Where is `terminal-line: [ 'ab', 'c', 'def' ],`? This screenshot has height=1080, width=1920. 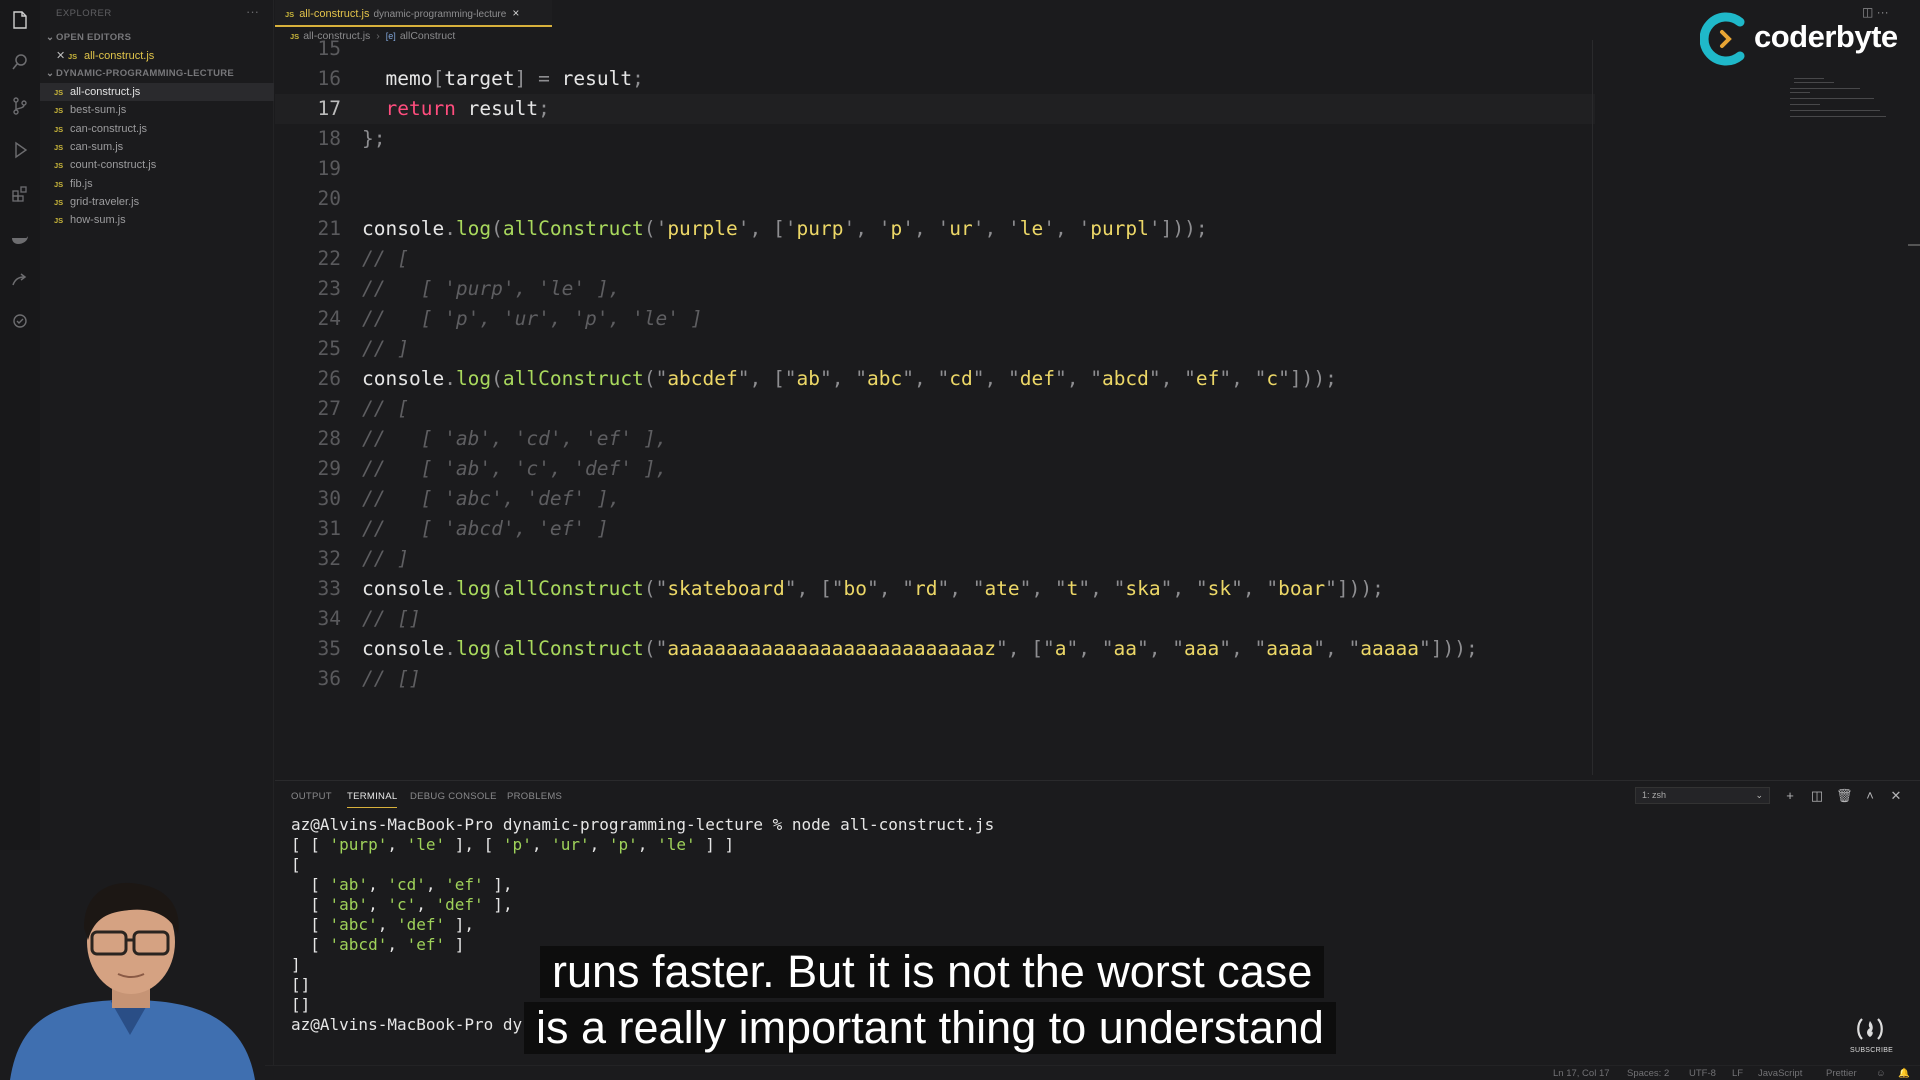 terminal-line: [ 'ab', 'c', 'def' ], is located at coordinates (402, 904).